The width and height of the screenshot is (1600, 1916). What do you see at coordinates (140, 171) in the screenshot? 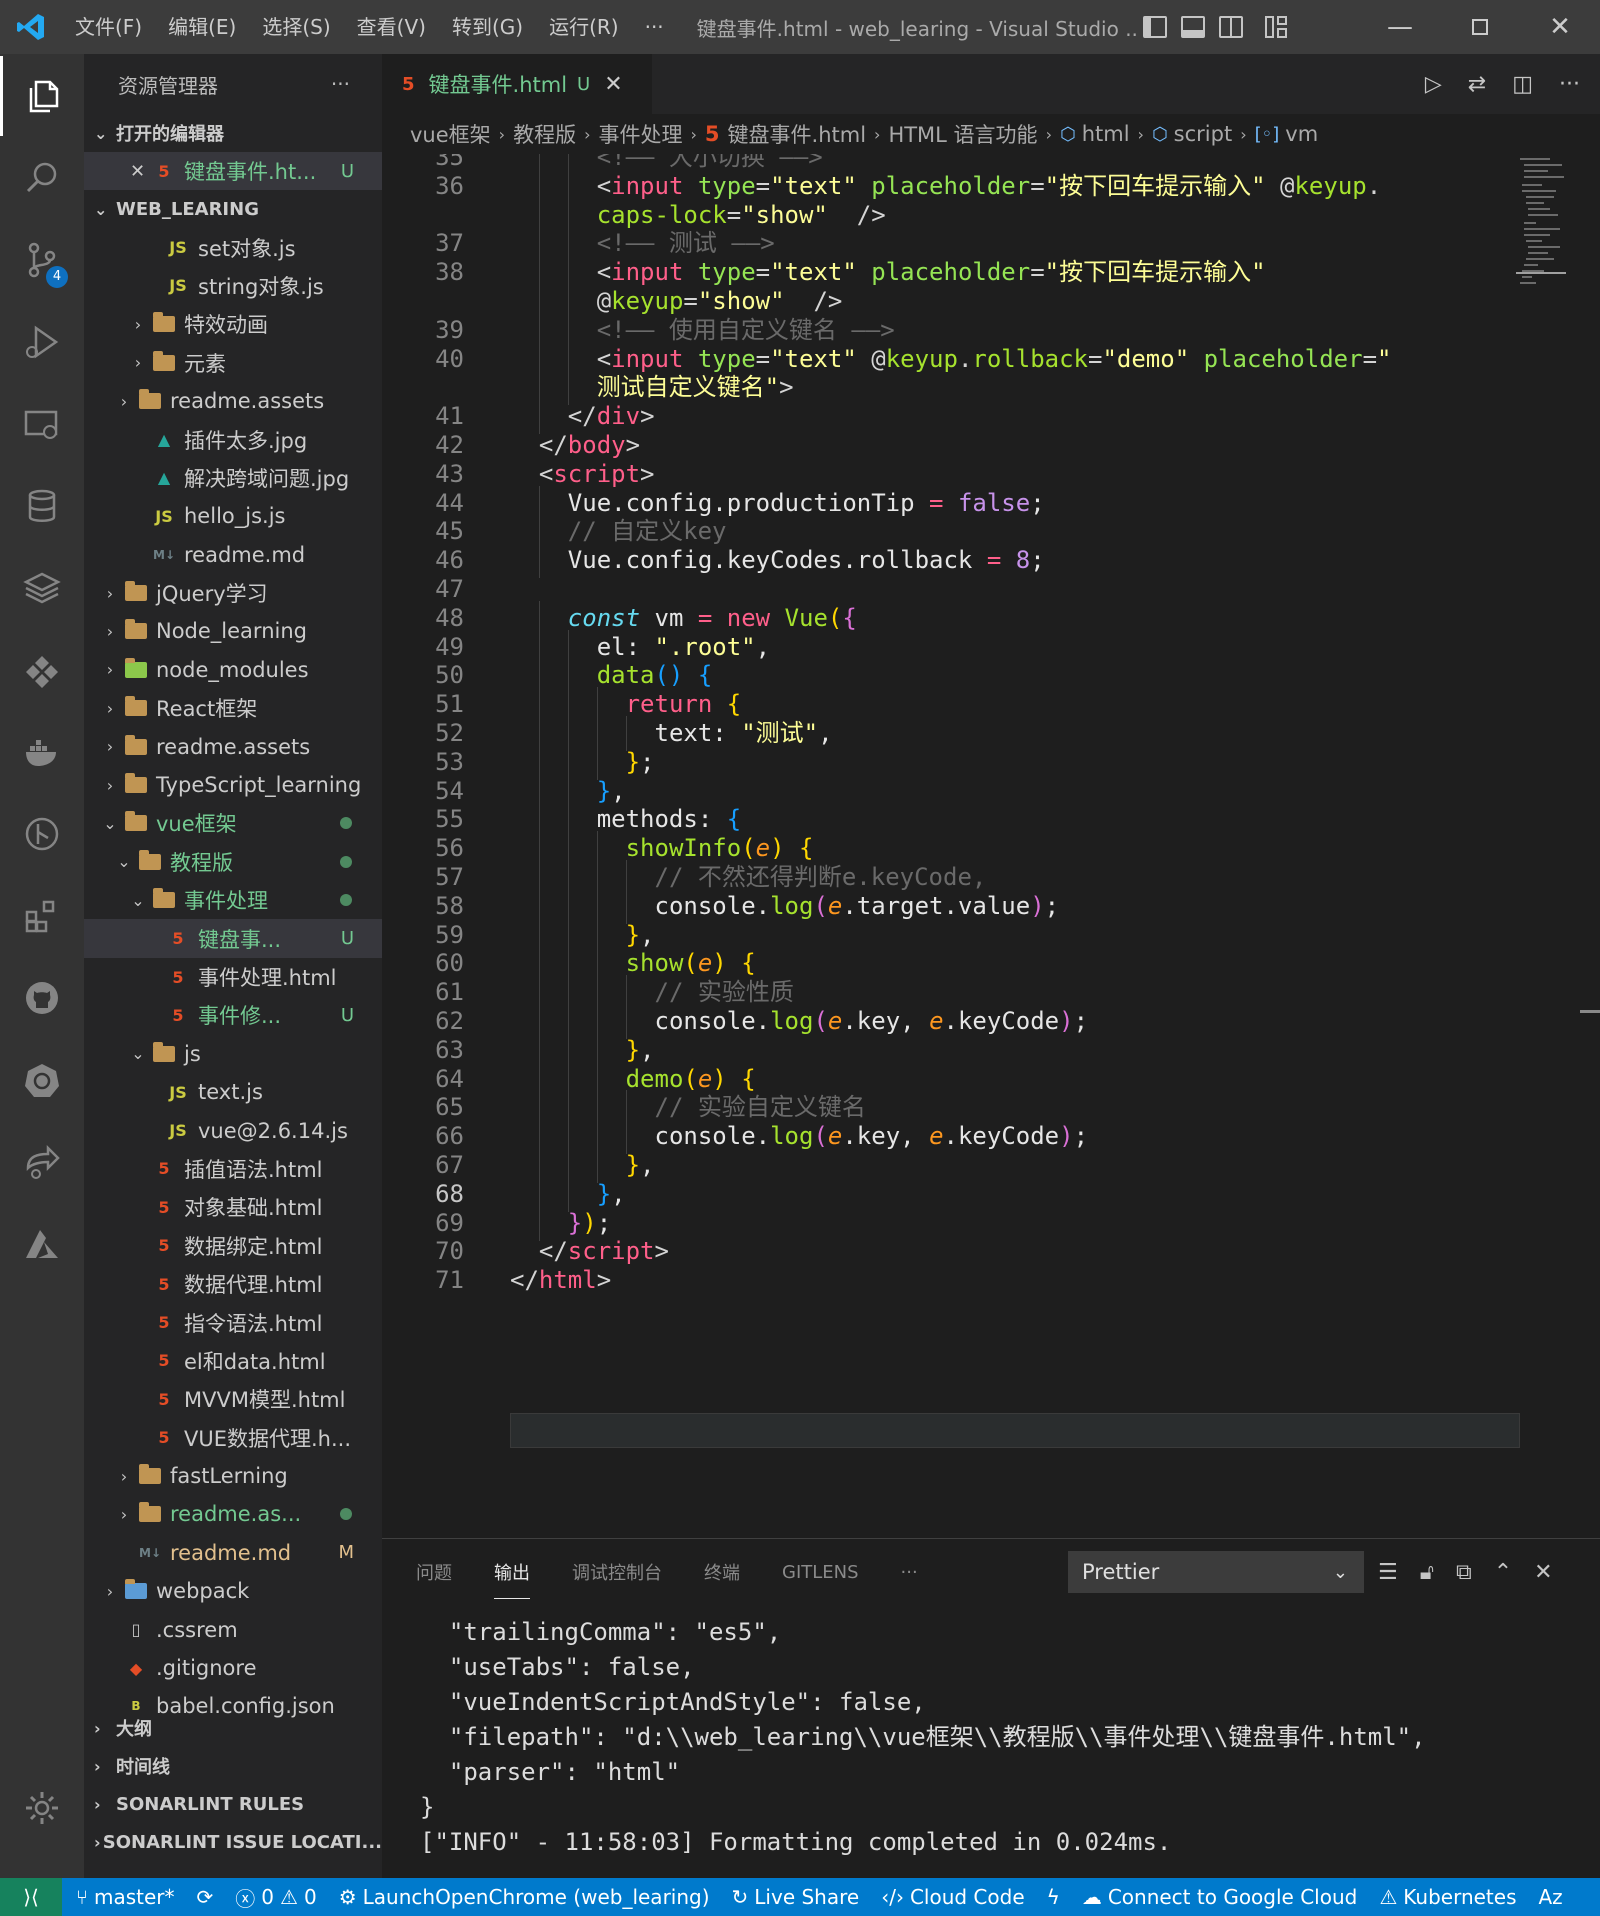
I see `close-editor-icon: ✕` at bounding box center [140, 171].